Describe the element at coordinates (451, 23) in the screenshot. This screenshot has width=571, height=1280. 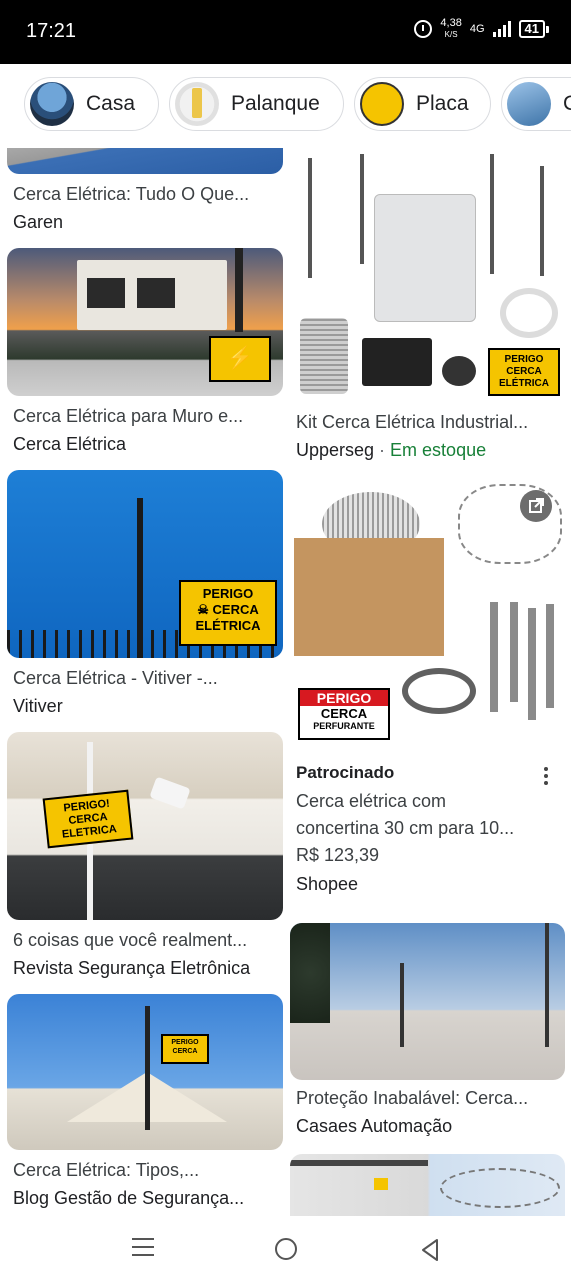
I see `speed-value: 4,38` at that location.